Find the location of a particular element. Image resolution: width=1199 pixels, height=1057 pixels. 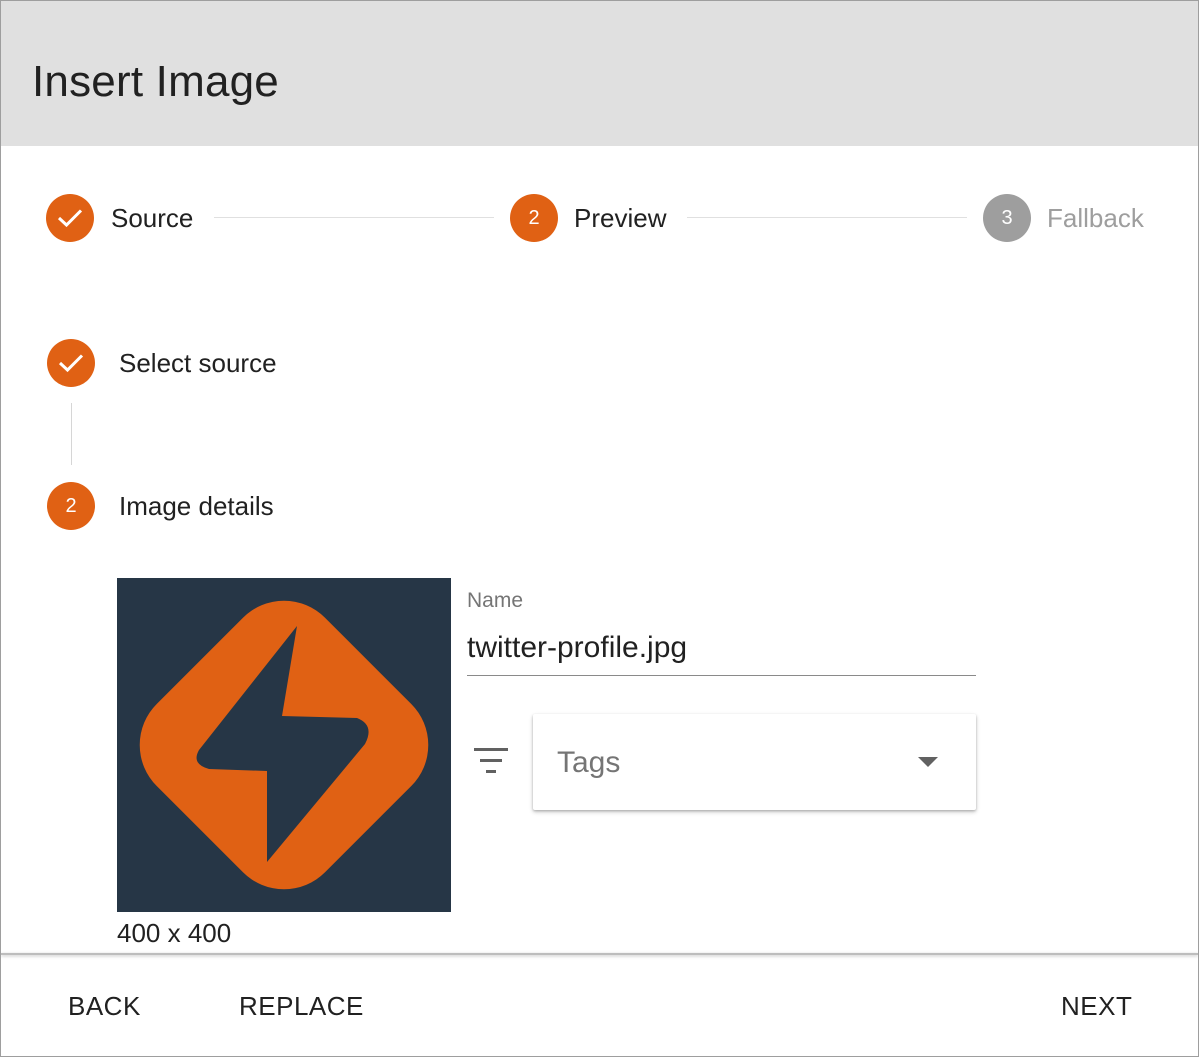

tags-select: Tags is located at coordinates (754, 762).